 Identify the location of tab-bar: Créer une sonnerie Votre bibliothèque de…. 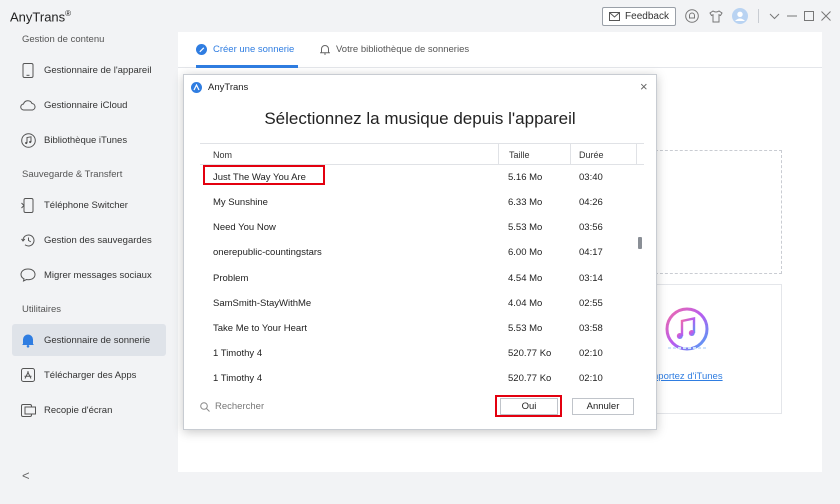
(500, 50).